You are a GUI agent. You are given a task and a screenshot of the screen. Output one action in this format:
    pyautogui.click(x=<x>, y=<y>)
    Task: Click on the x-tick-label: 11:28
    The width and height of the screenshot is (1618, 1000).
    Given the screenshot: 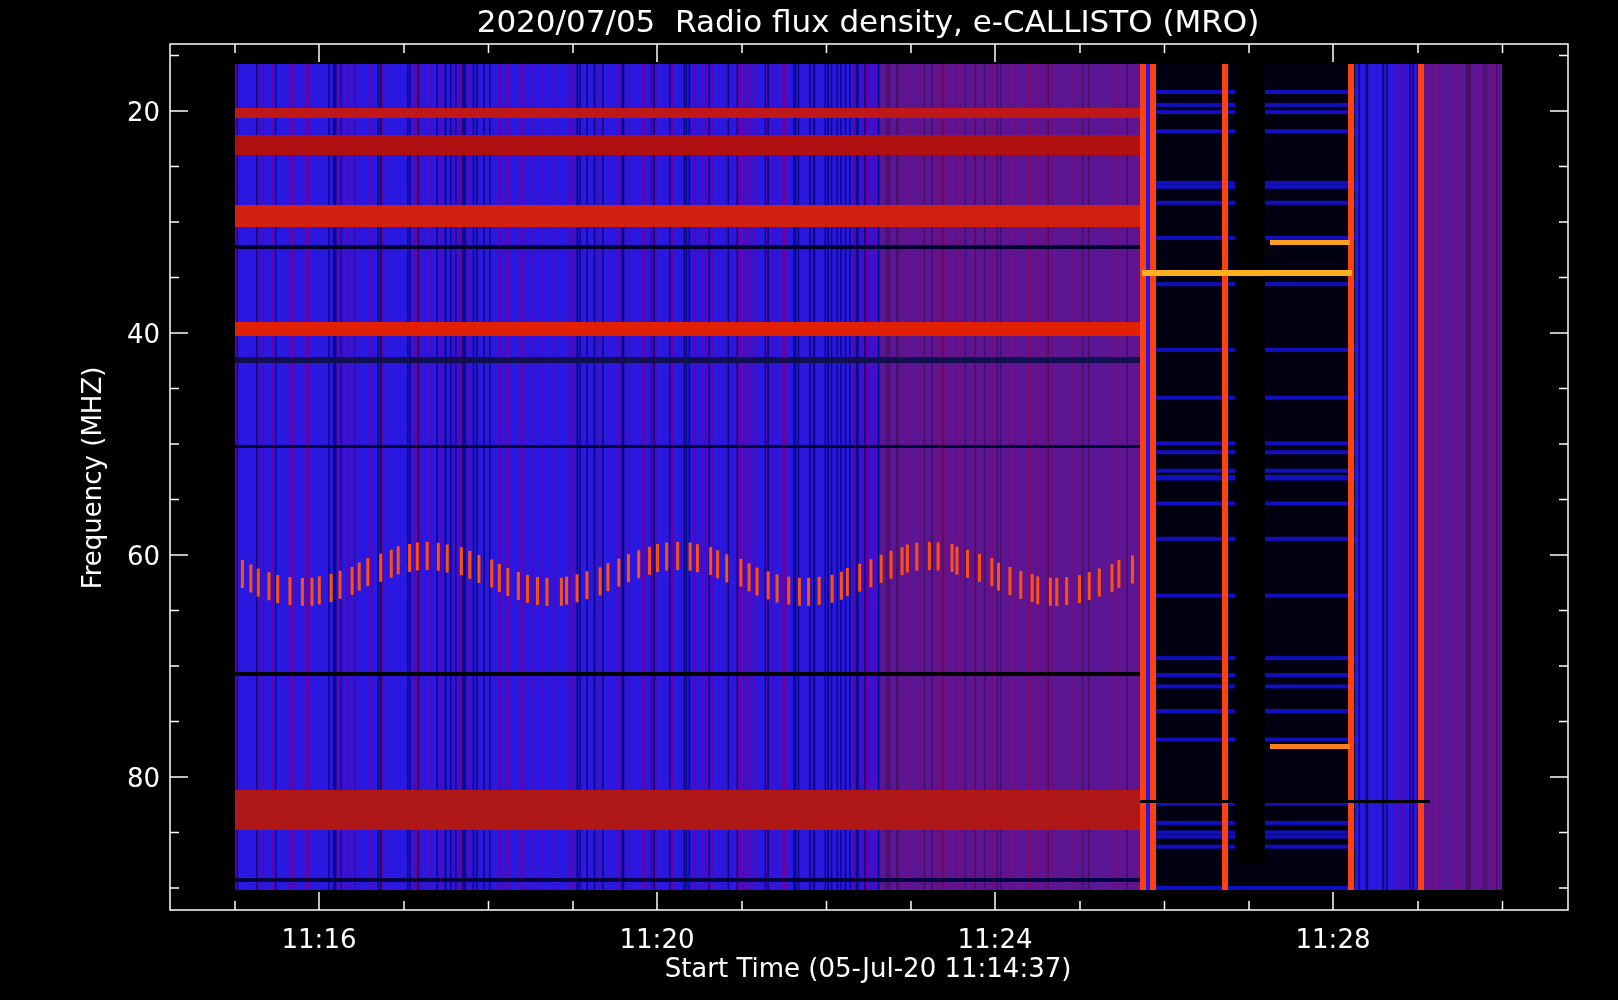 What is the action you would take?
    pyautogui.click(x=1333, y=939)
    